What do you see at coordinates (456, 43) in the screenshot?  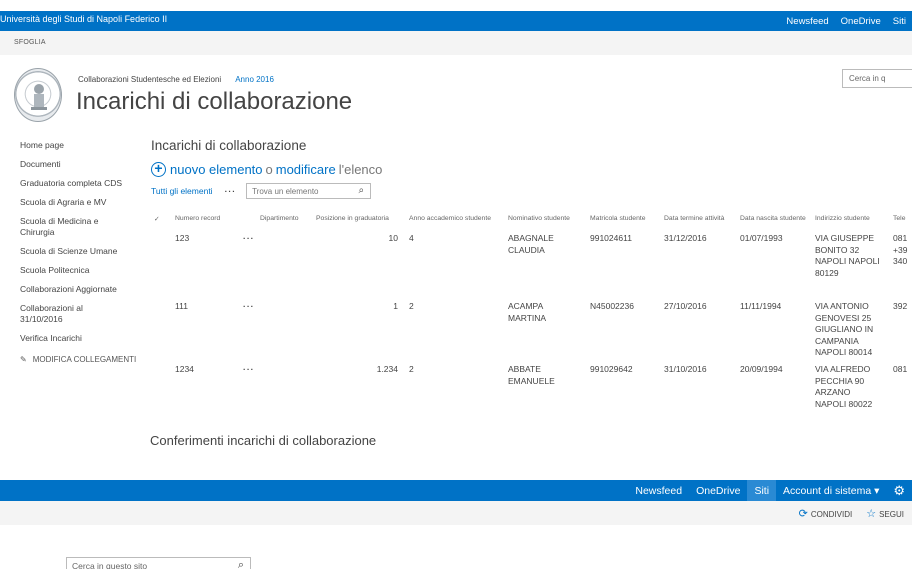 I see `ribbon: SFOGLIA` at bounding box center [456, 43].